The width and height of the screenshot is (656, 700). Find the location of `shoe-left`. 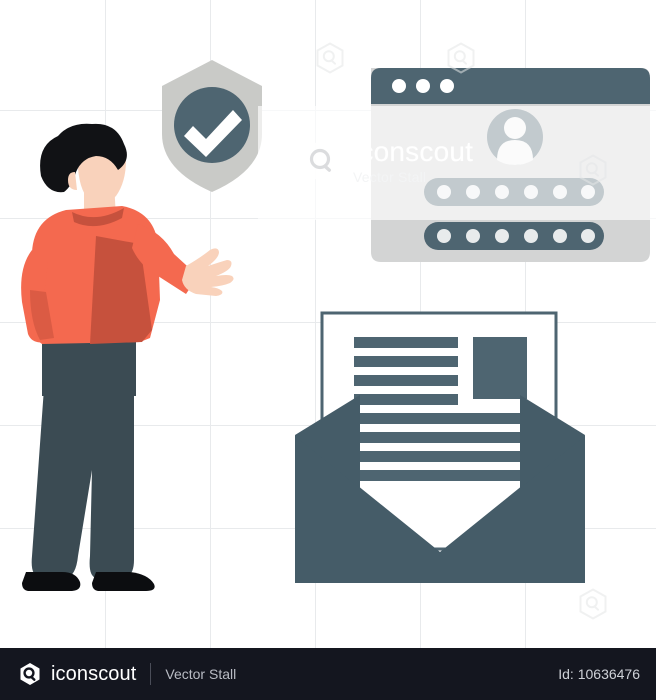

shoe-left is located at coordinates (51, 581).